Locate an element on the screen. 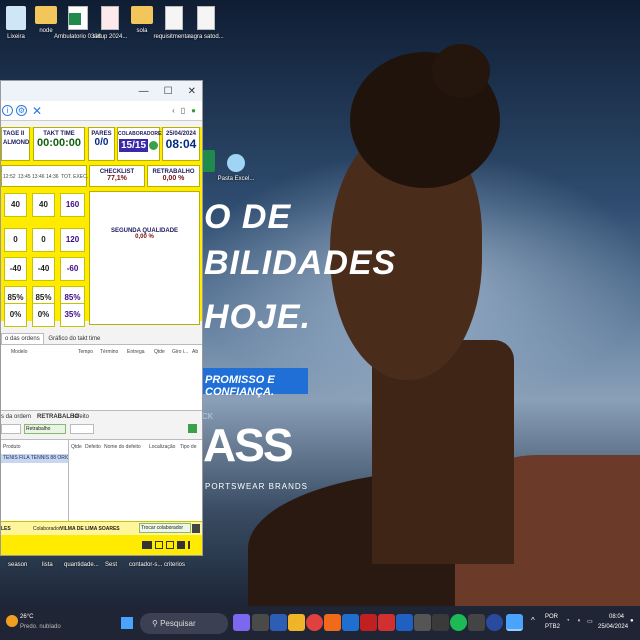 The image size is (640, 640). app-icon-grey is located at coordinates (422, 622).